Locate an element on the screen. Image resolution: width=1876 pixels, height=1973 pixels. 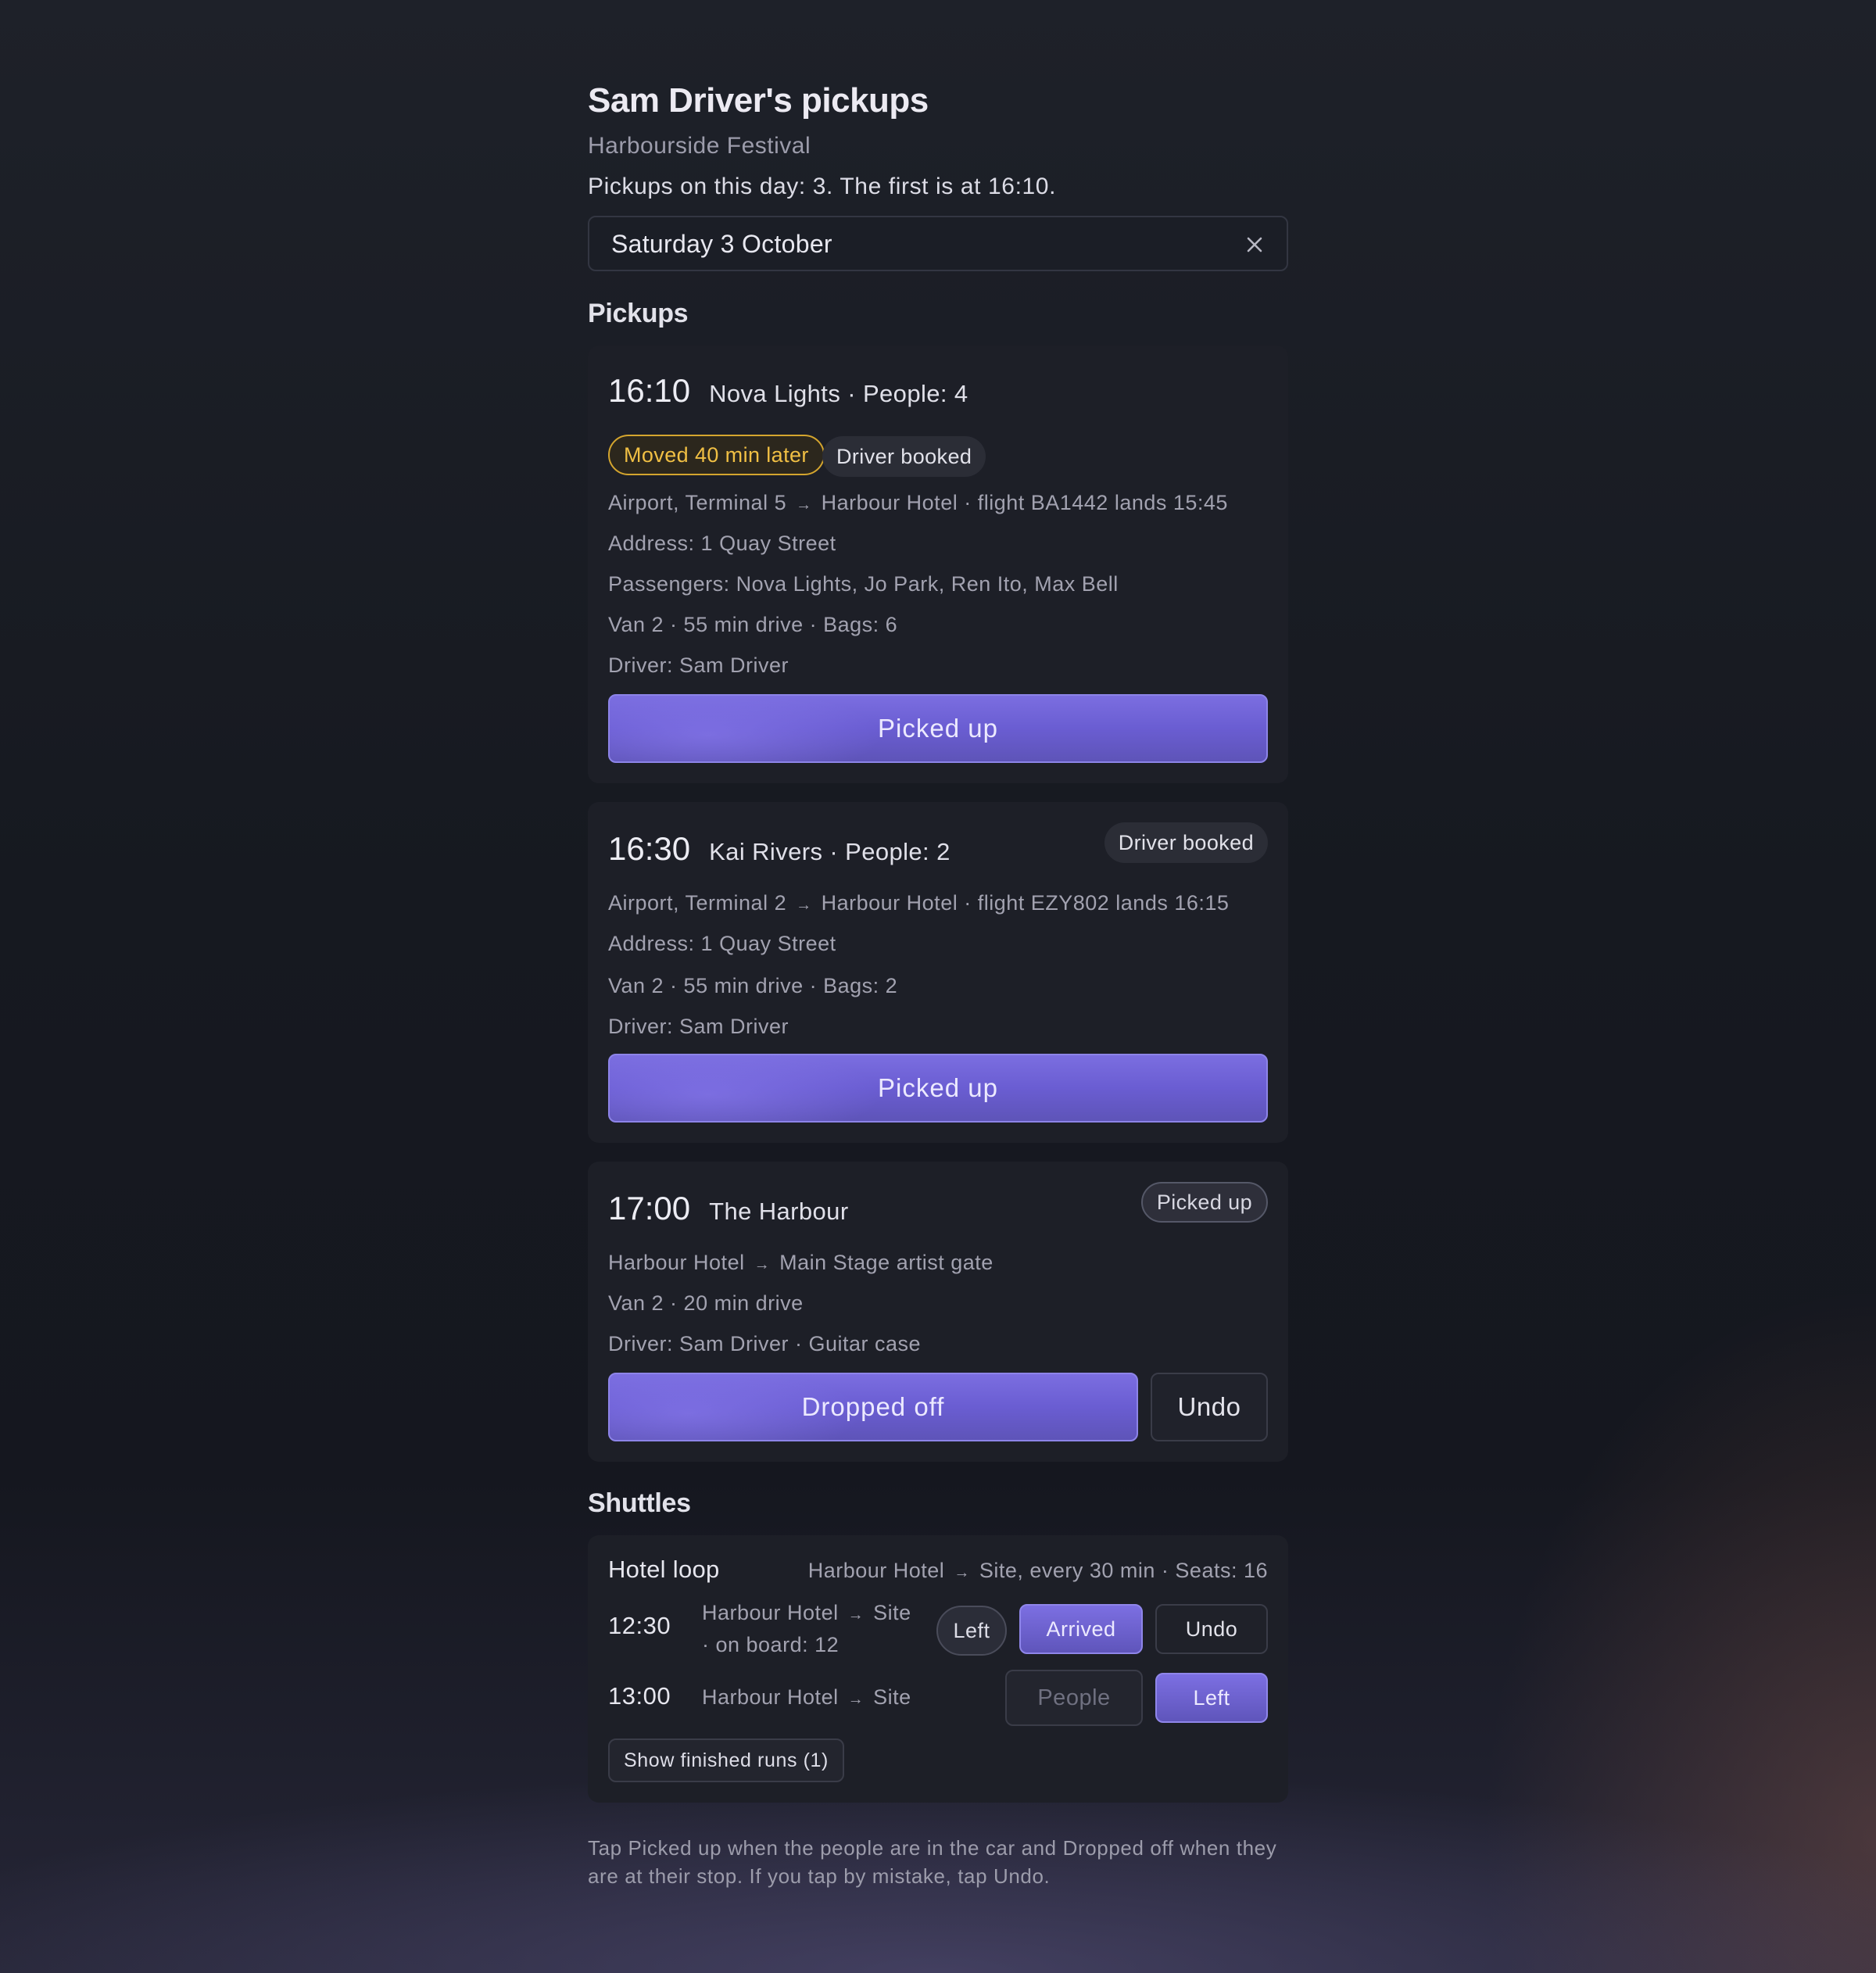
page-title: Sam Driver's pickups is located at coordinates (758, 100).